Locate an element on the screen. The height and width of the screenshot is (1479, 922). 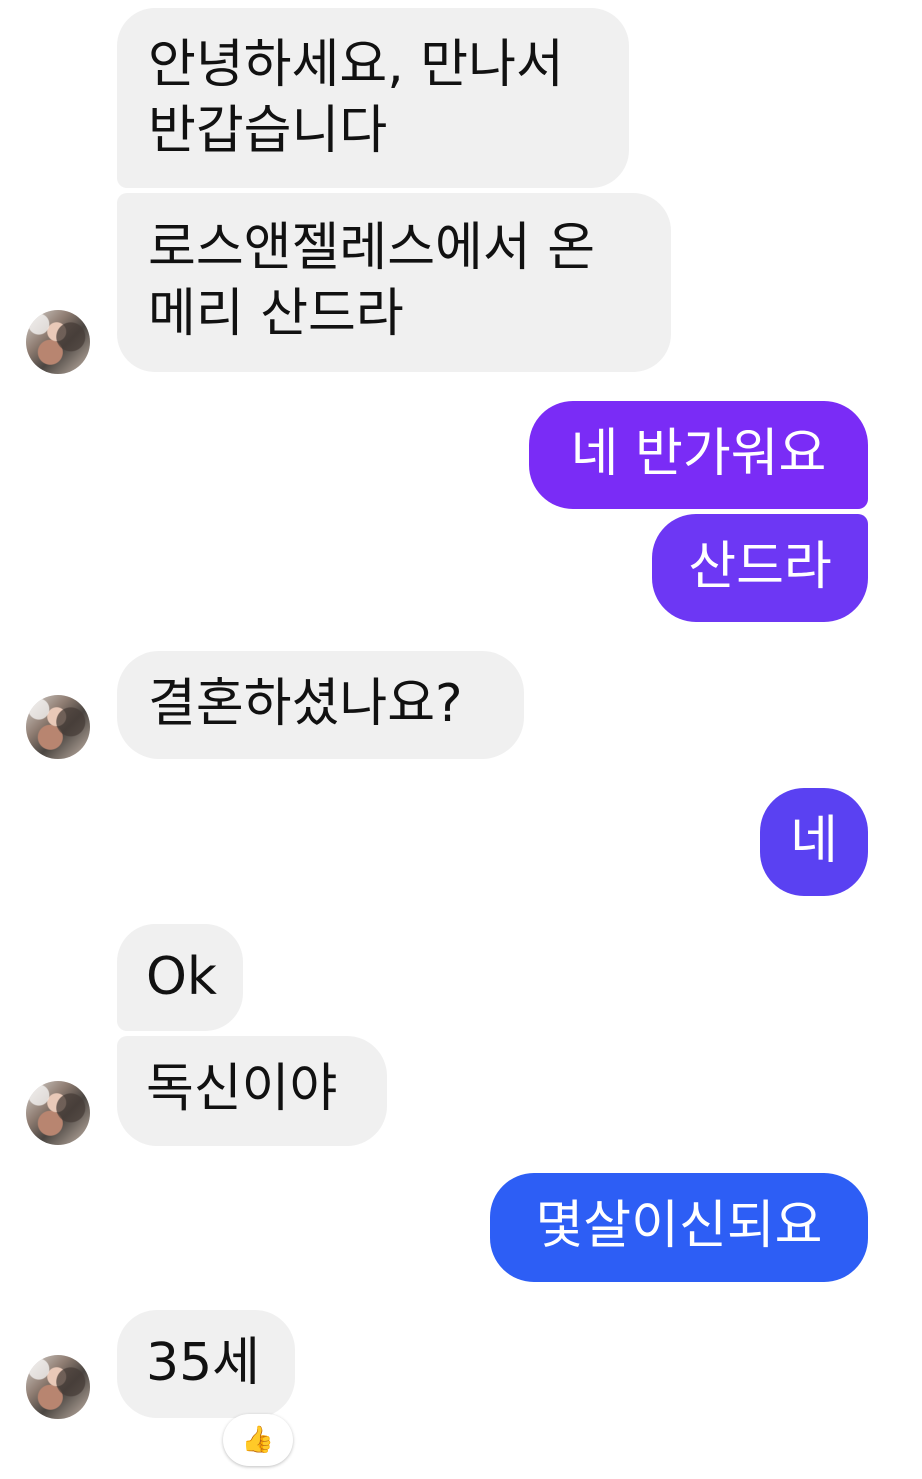
outgoing-message: 산드라 is located at coordinates (760, 568).